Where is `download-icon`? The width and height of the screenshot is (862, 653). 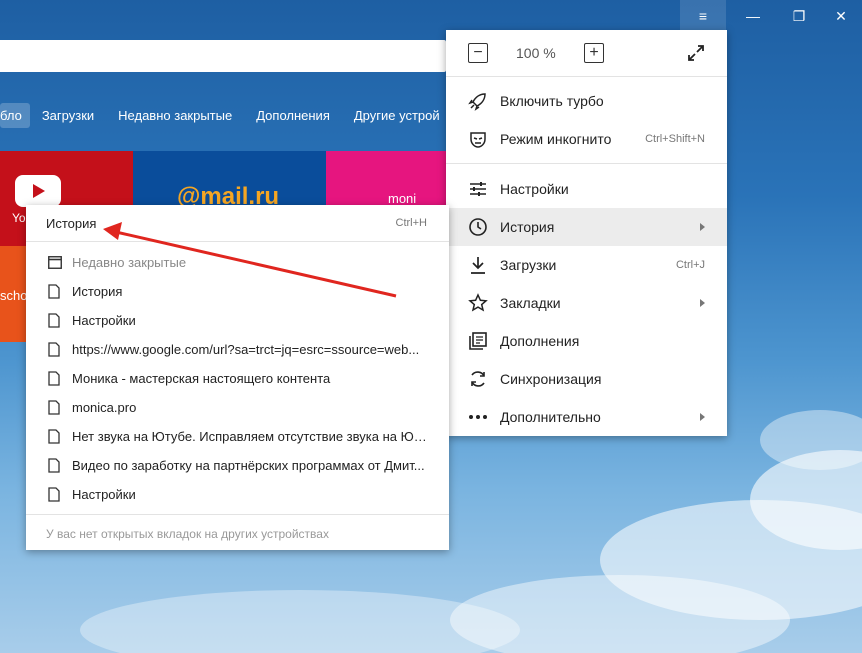
download-icon is located at coordinates (478, 265).